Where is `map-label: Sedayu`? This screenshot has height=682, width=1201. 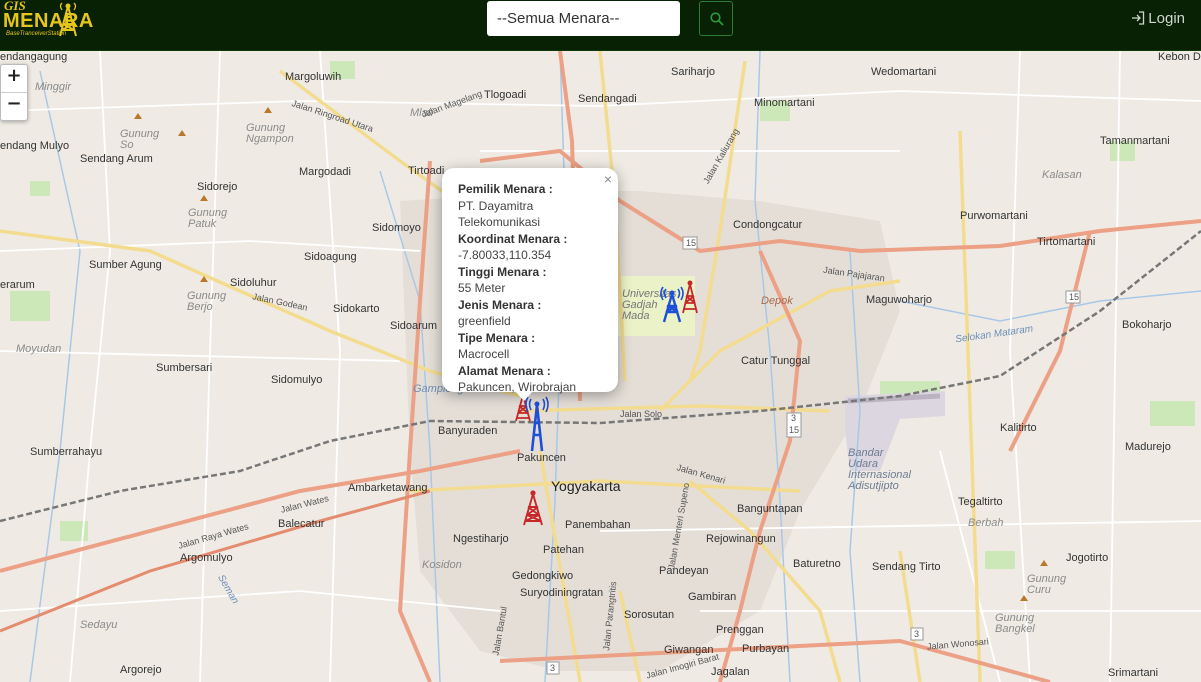 map-label: Sedayu is located at coordinates (99, 625).